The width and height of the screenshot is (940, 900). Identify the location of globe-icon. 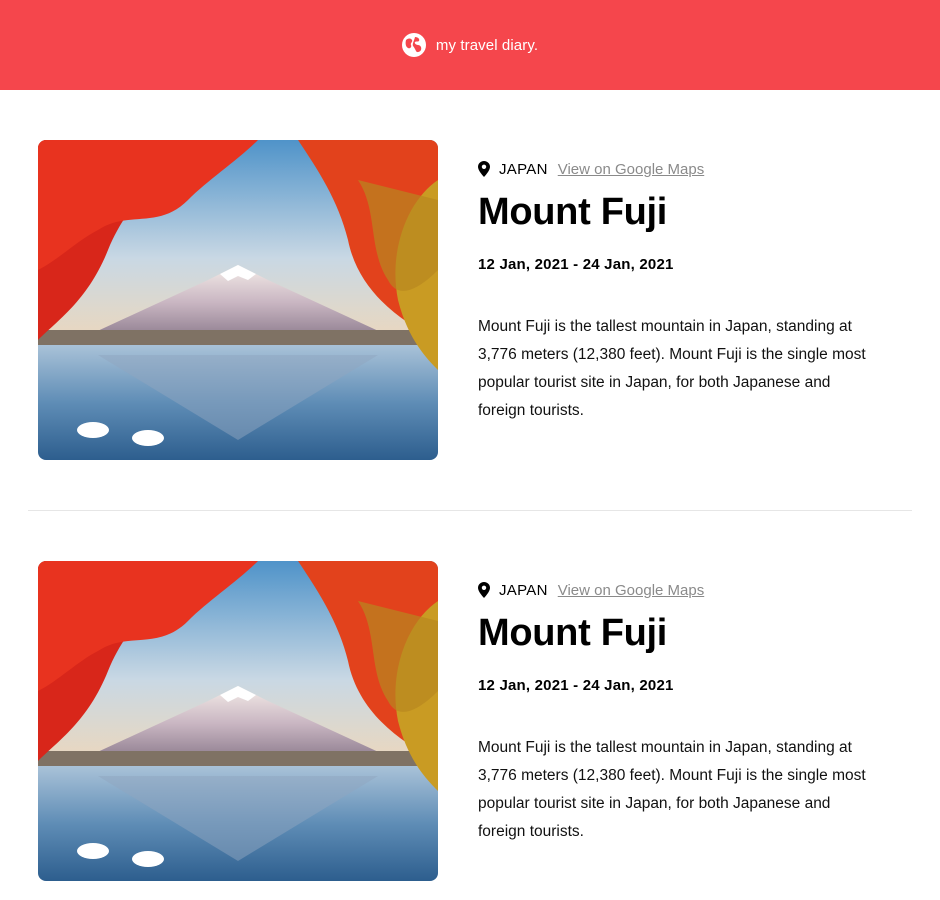
(413, 45).